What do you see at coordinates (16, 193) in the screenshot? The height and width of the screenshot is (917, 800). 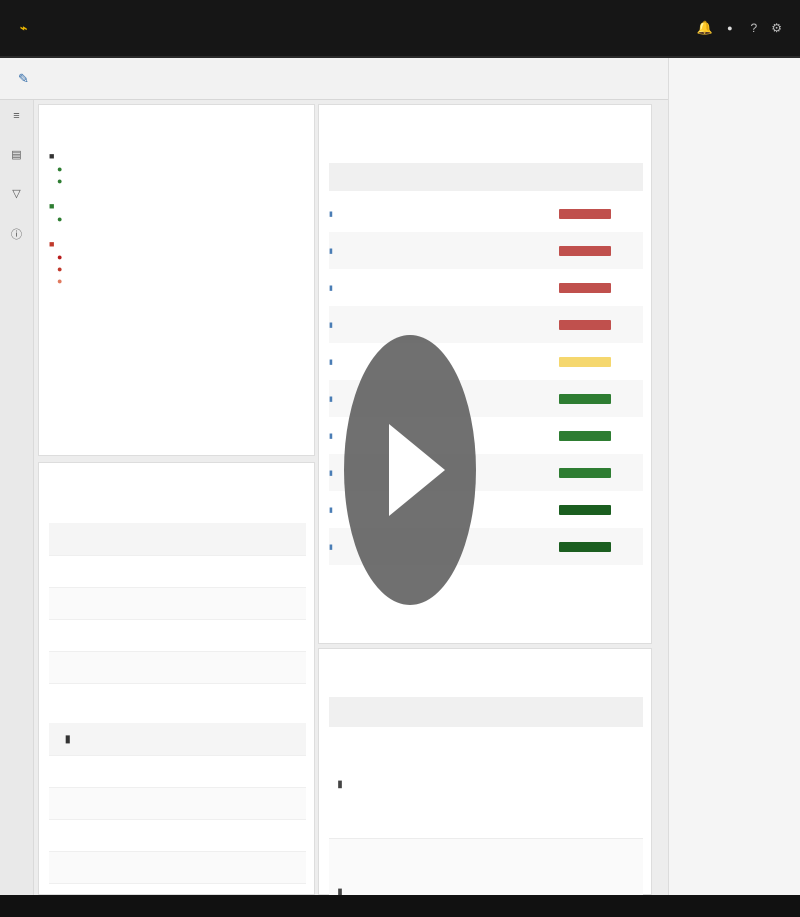 I see `filter-icon: ▽` at bounding box center [16, 193].